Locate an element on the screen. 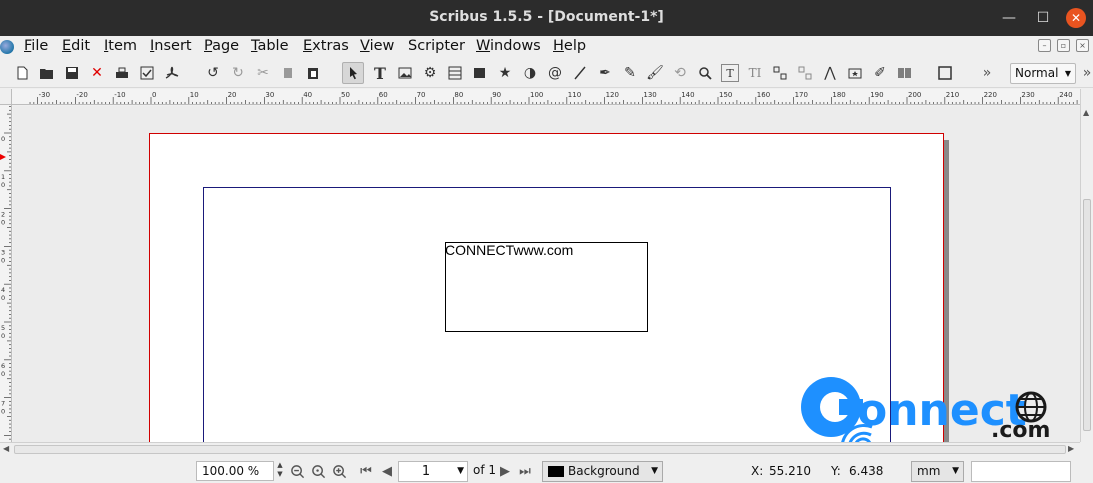 The height and width of the screenshot is (483, 1093). unlink-frames-icon is located at coordinates (805, 73).